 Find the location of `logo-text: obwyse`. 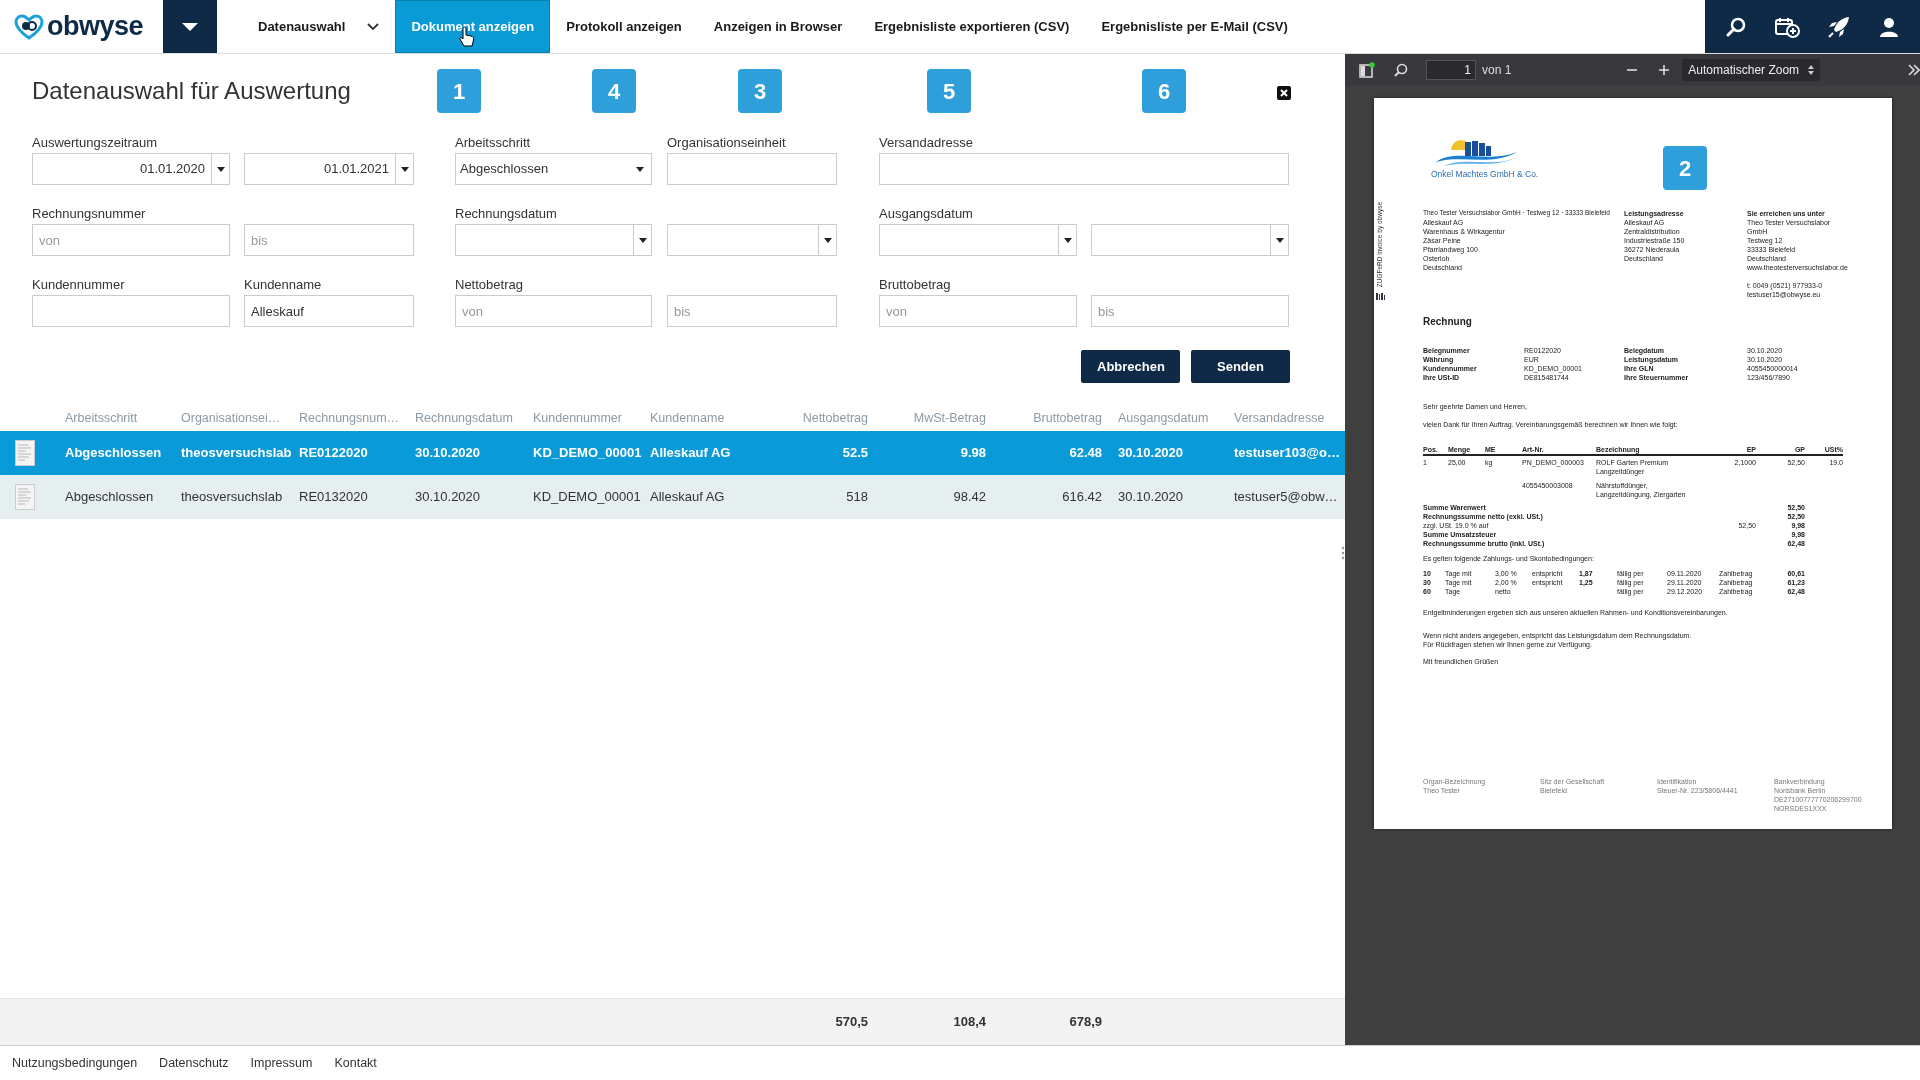

logo-text: obwyse is located at coordinates (95, 26).